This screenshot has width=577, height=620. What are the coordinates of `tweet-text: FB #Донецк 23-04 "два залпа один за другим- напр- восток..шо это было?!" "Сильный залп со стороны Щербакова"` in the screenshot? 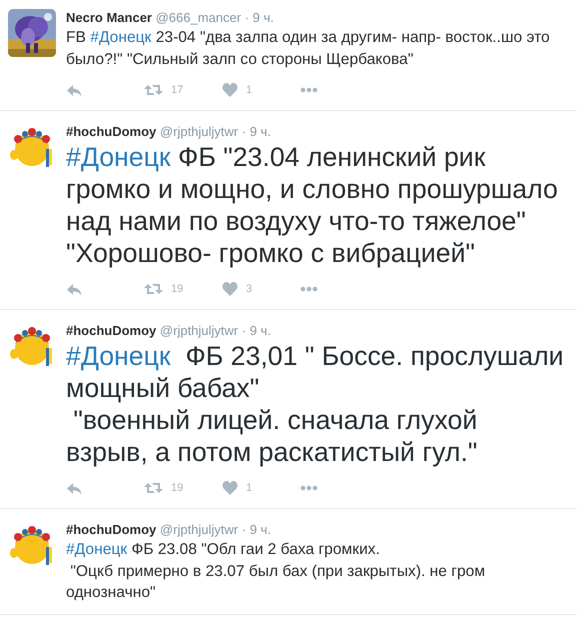 It's located at (308, 49).